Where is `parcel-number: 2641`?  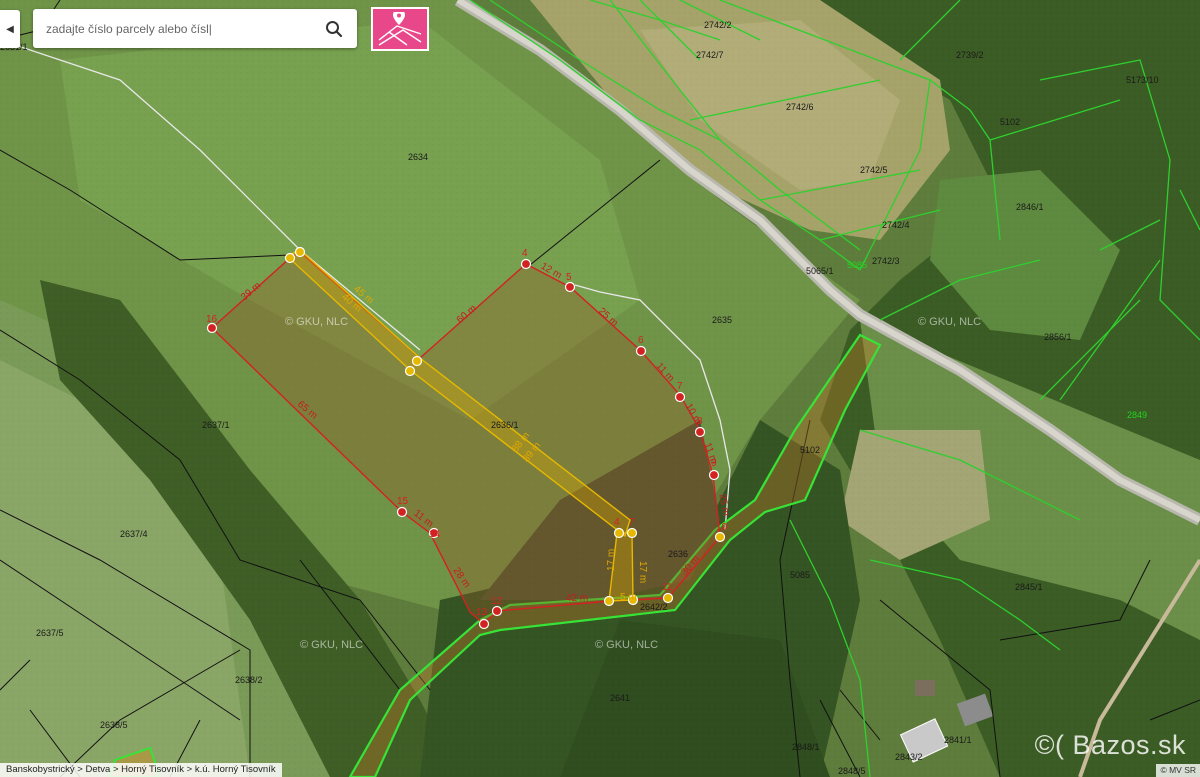 parcel-number: 2641 is located at coordinates (620, 698).